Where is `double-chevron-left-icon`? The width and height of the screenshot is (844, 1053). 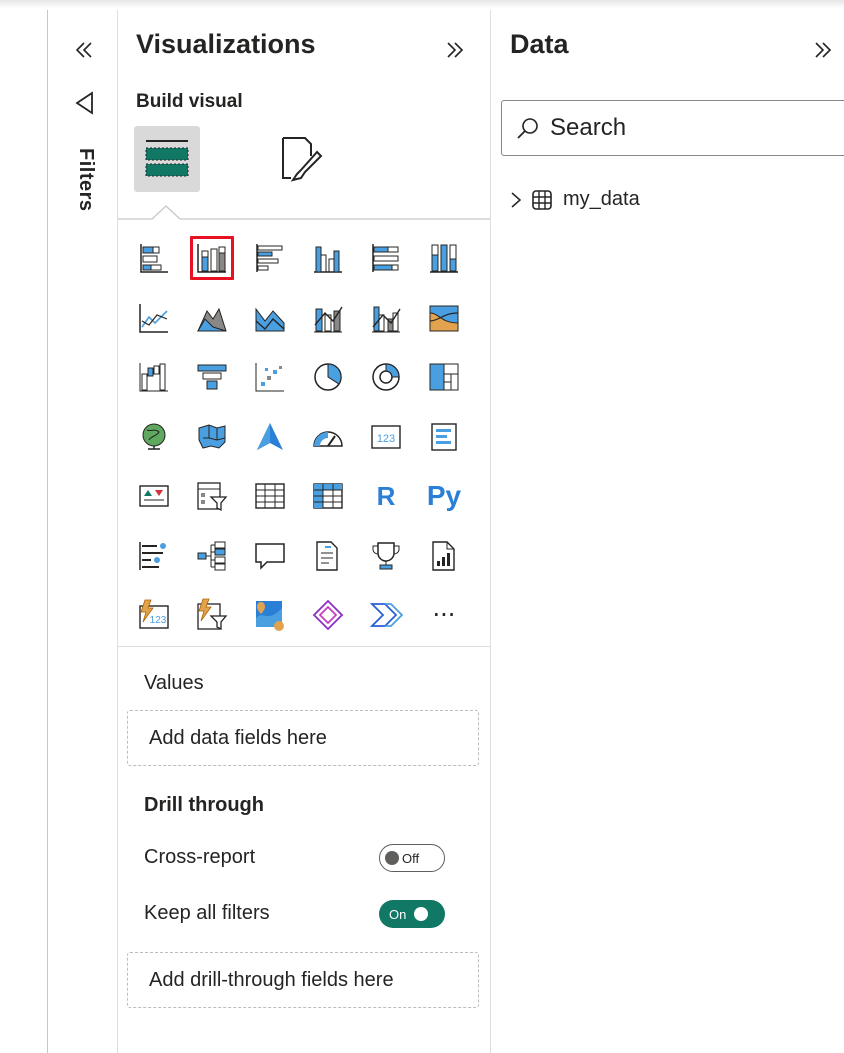
double-chevron-left-icon is located at coordinates (83, 50).